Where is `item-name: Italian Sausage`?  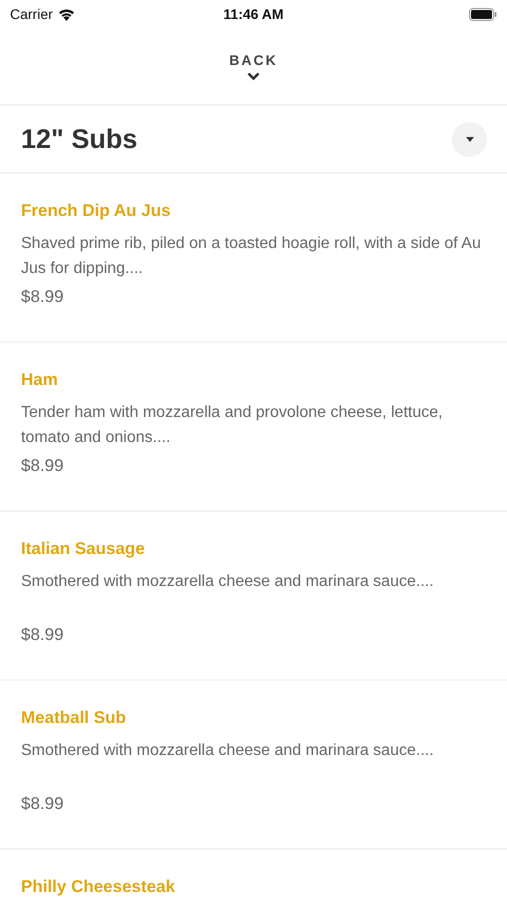 item-name: Italian Sausage is located at coordinates (253, 549).